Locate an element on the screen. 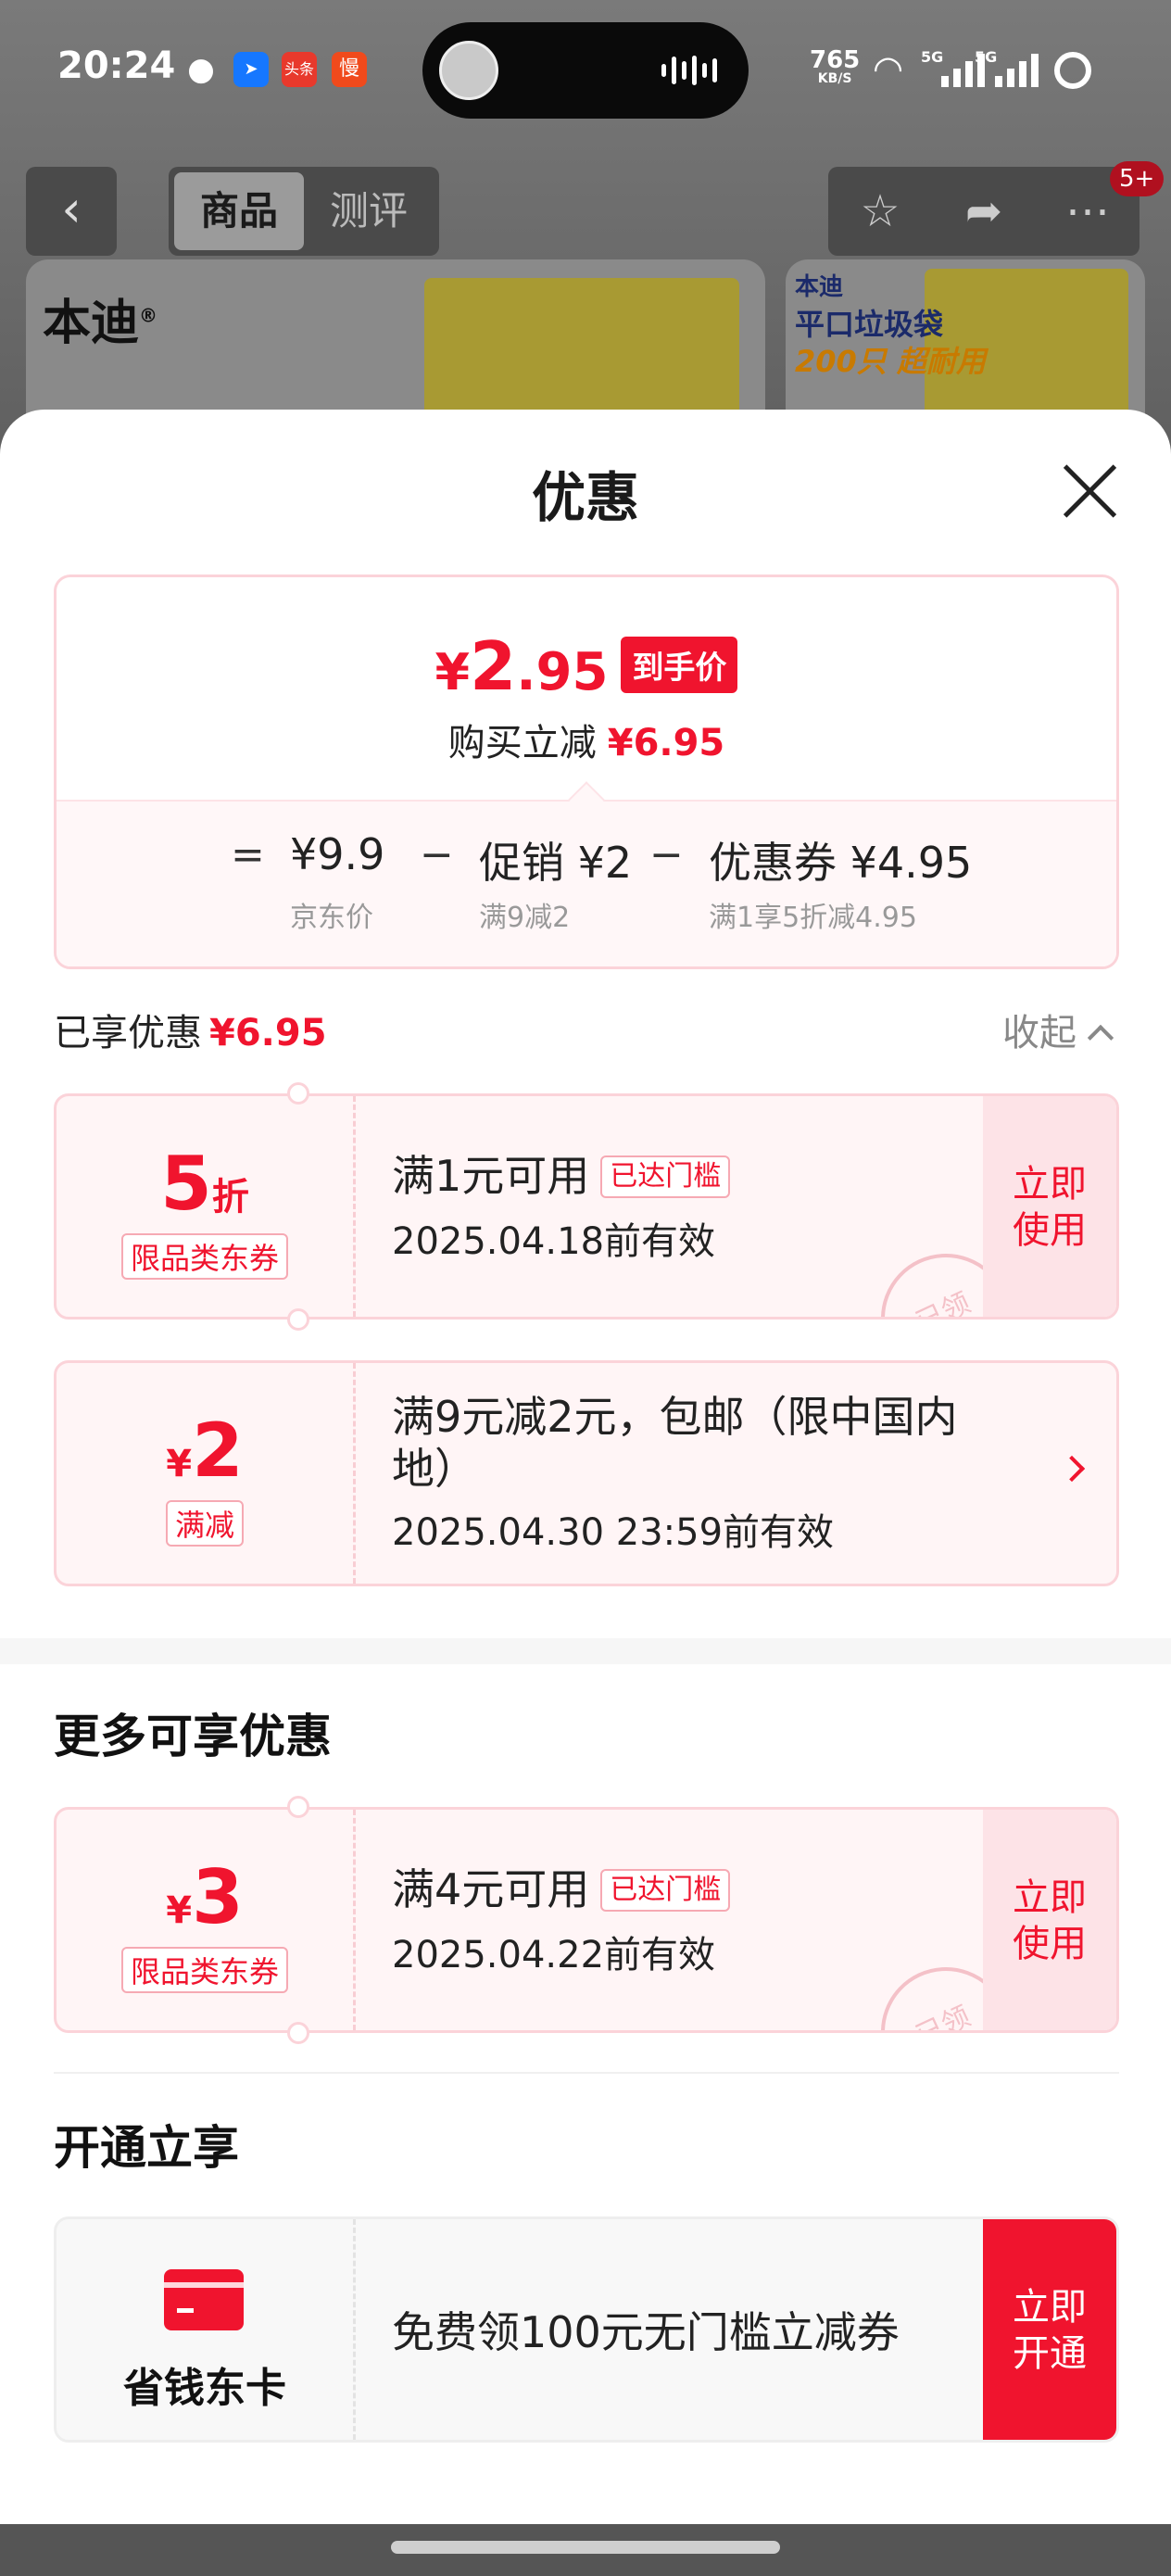 This screenshot has height=2576, width=1171. coupon-value: 优惠券 ¥4.95 is located at coordinates (841, 863).